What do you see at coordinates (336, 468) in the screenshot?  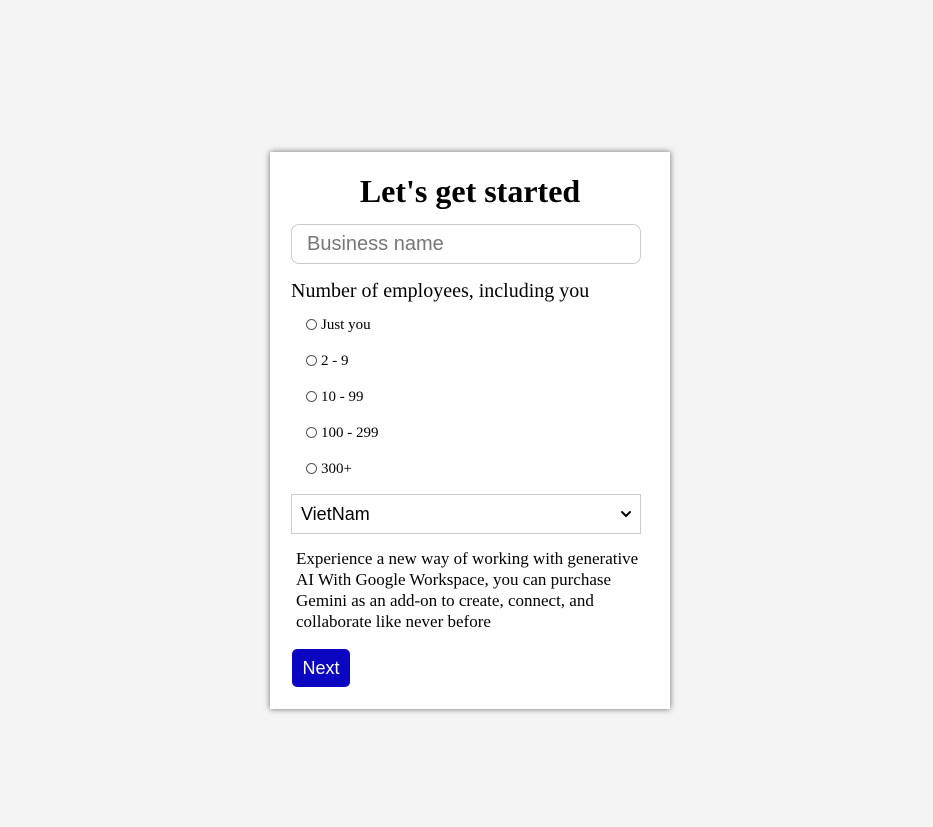 I see `radio-label: 300+` at bounding box center [336, 468].